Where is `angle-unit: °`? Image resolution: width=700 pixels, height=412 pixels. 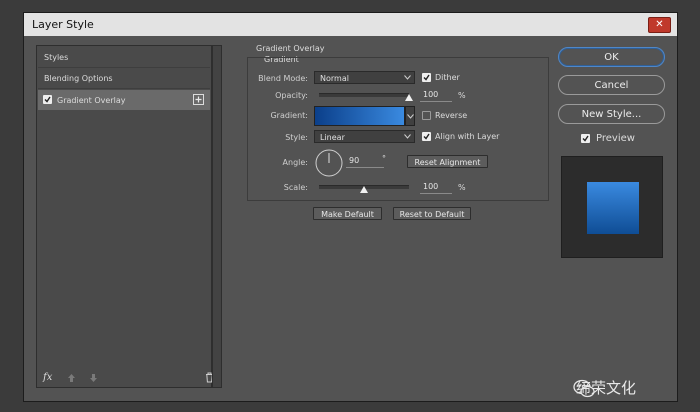
angle-unit: ° is located at coordinates (384, 158).